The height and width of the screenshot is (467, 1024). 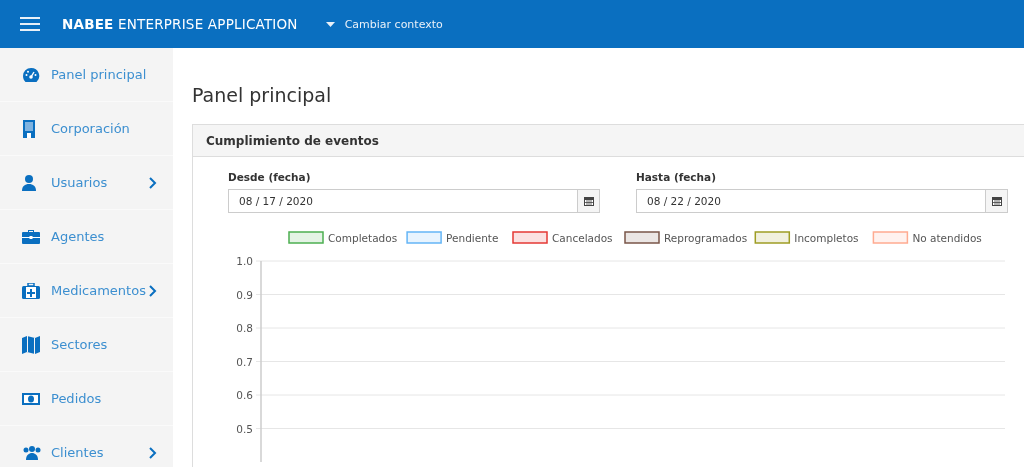 What do you see at coordinates (31, 290) in the screenshot?
I see `medical-kit-icon` at bounding box center [31, 290].